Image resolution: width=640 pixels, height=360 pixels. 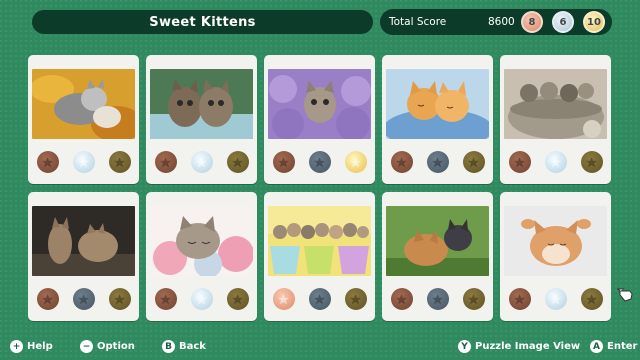 What do you see at coordinates (107, 346) in the screenshot?
I see `option-button: − Option` at bounding box center [107, 346].